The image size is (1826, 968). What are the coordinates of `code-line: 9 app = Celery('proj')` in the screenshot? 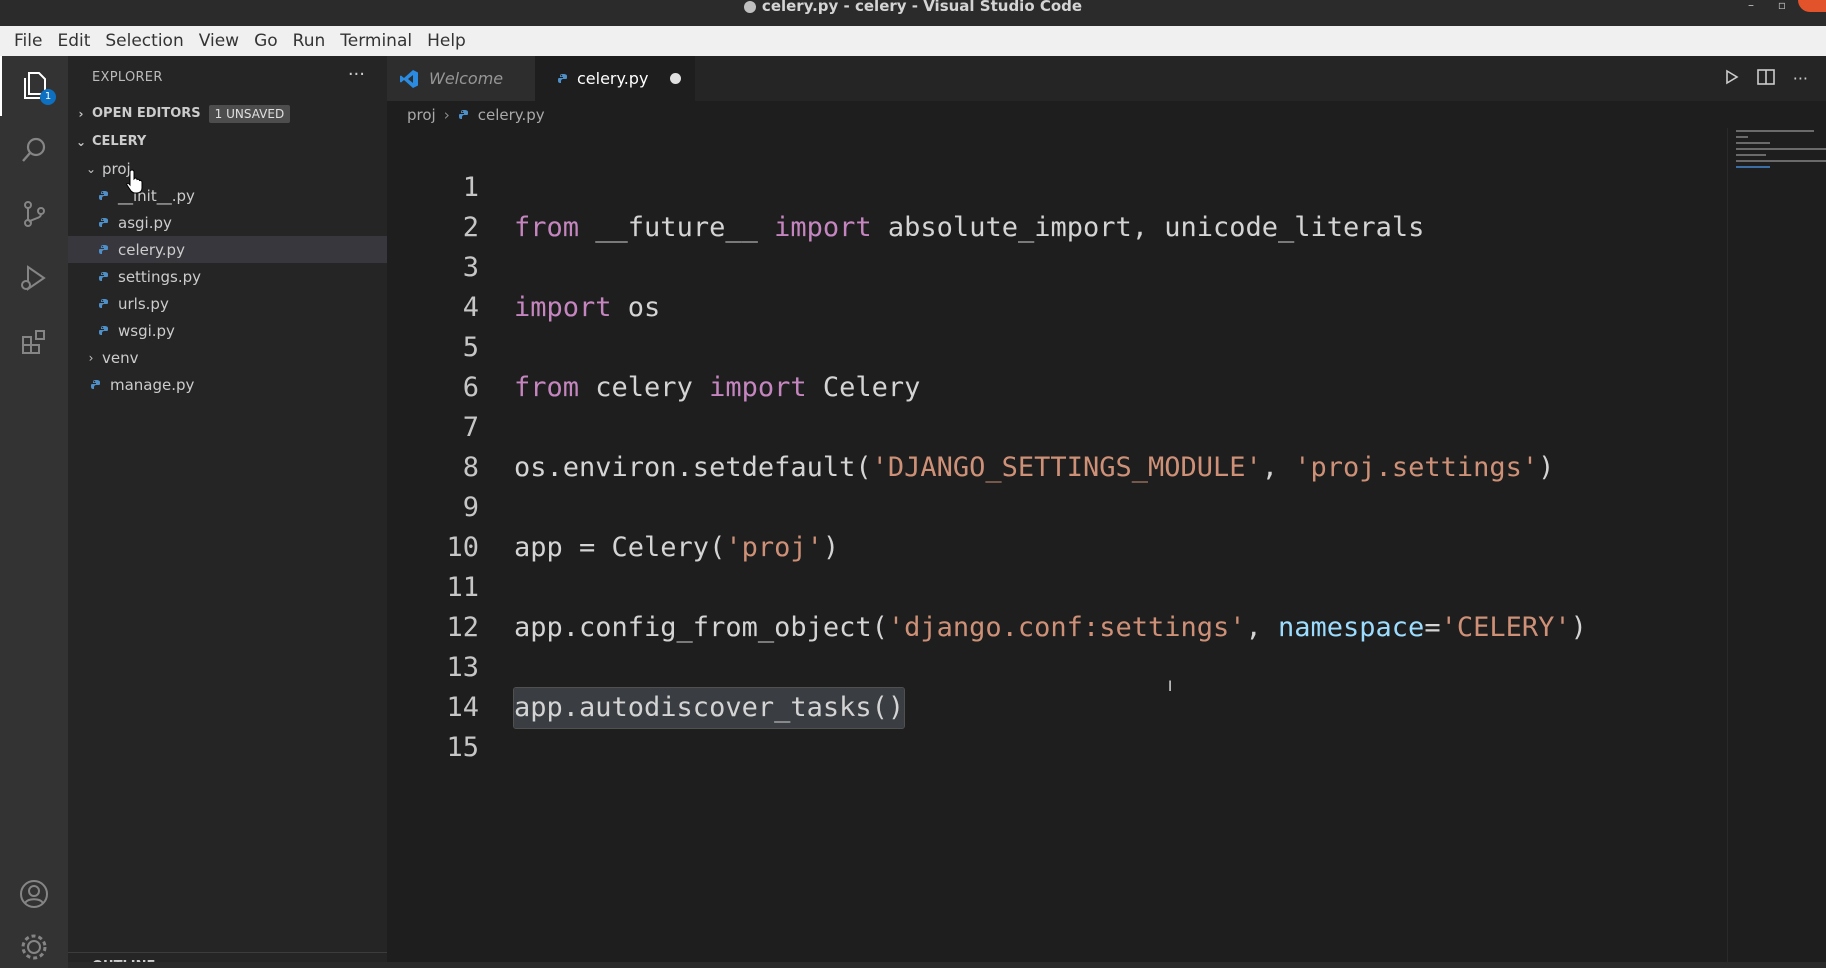 It's located at (1057, 505).